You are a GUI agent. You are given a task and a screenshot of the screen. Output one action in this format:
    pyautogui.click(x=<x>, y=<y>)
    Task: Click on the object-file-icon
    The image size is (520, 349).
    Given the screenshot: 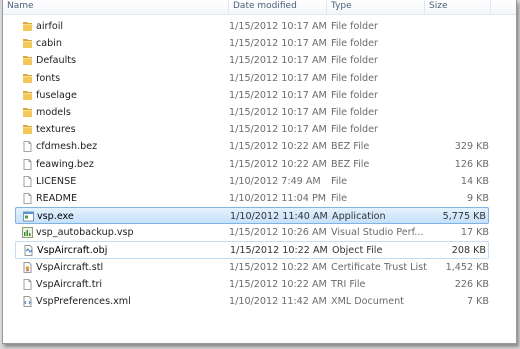 What is the action you would take?
    pyautogui.click(x=28, y=251)
    